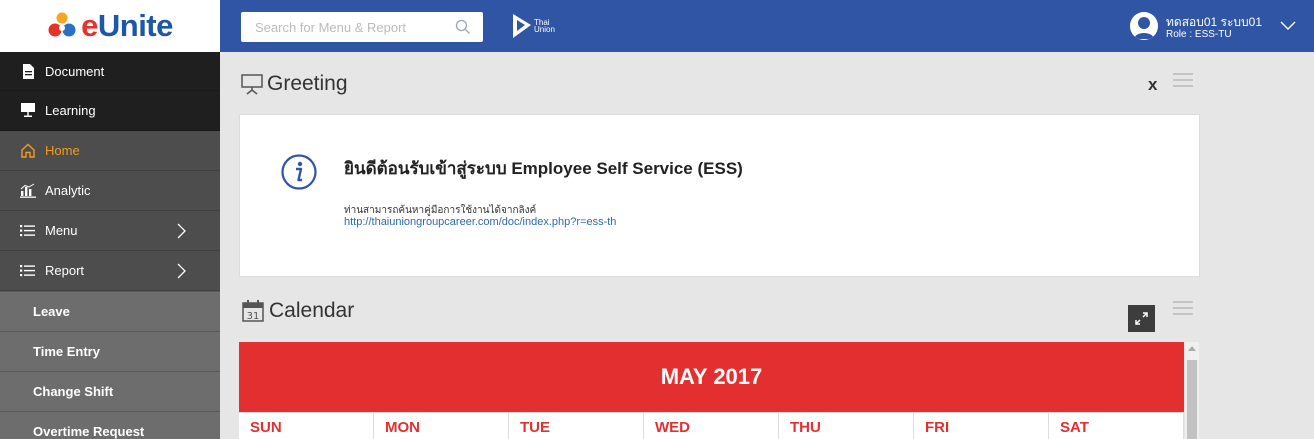  What do you see at coordinates (1288, 26) in the screenshot?
I see `chevron-down-icon` at bounding box center [1288, 26].